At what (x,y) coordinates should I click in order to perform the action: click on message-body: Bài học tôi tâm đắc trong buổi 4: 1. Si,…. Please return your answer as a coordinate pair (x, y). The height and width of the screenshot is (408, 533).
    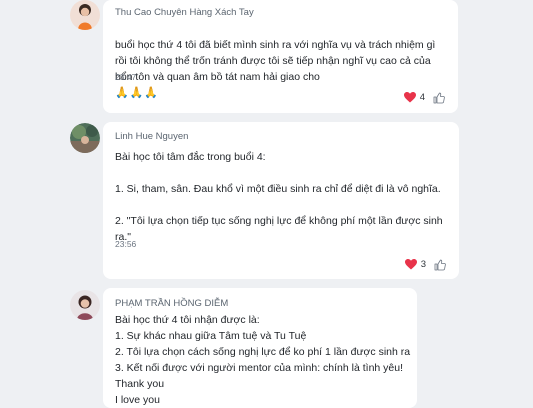
    Looking at the image, I should click on (279, 197).